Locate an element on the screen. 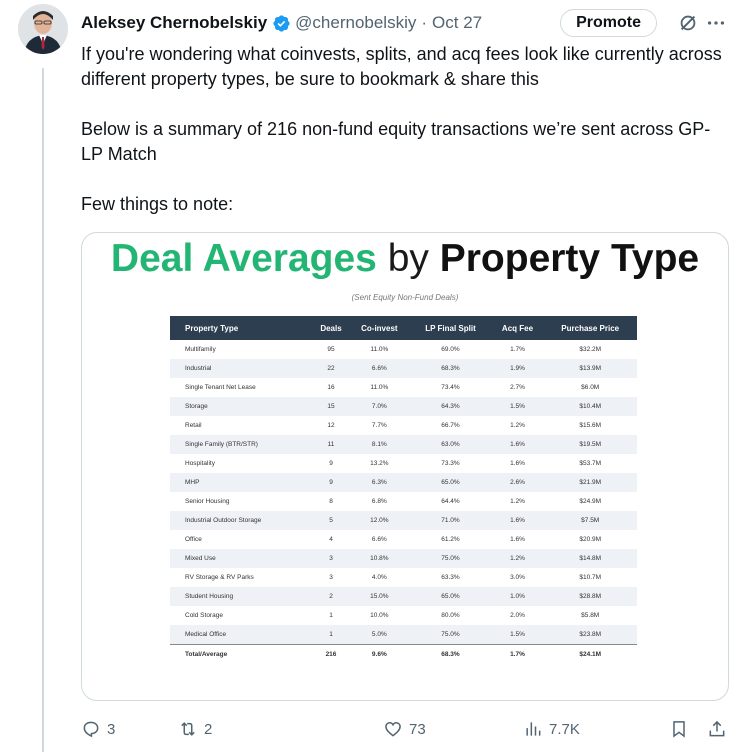  reply-count: 3 is located at coordinates (111, 729).